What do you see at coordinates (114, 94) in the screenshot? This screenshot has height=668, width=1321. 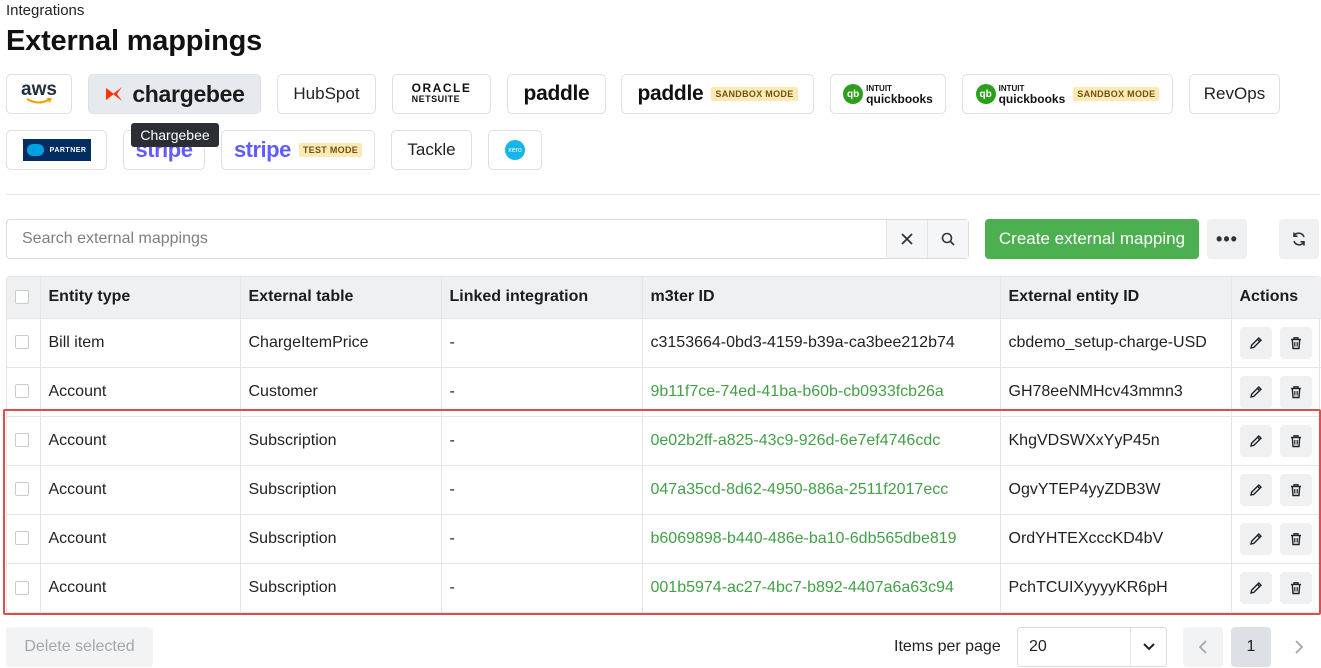 I see `chargebee-icon` at bounding box center [114, 94].